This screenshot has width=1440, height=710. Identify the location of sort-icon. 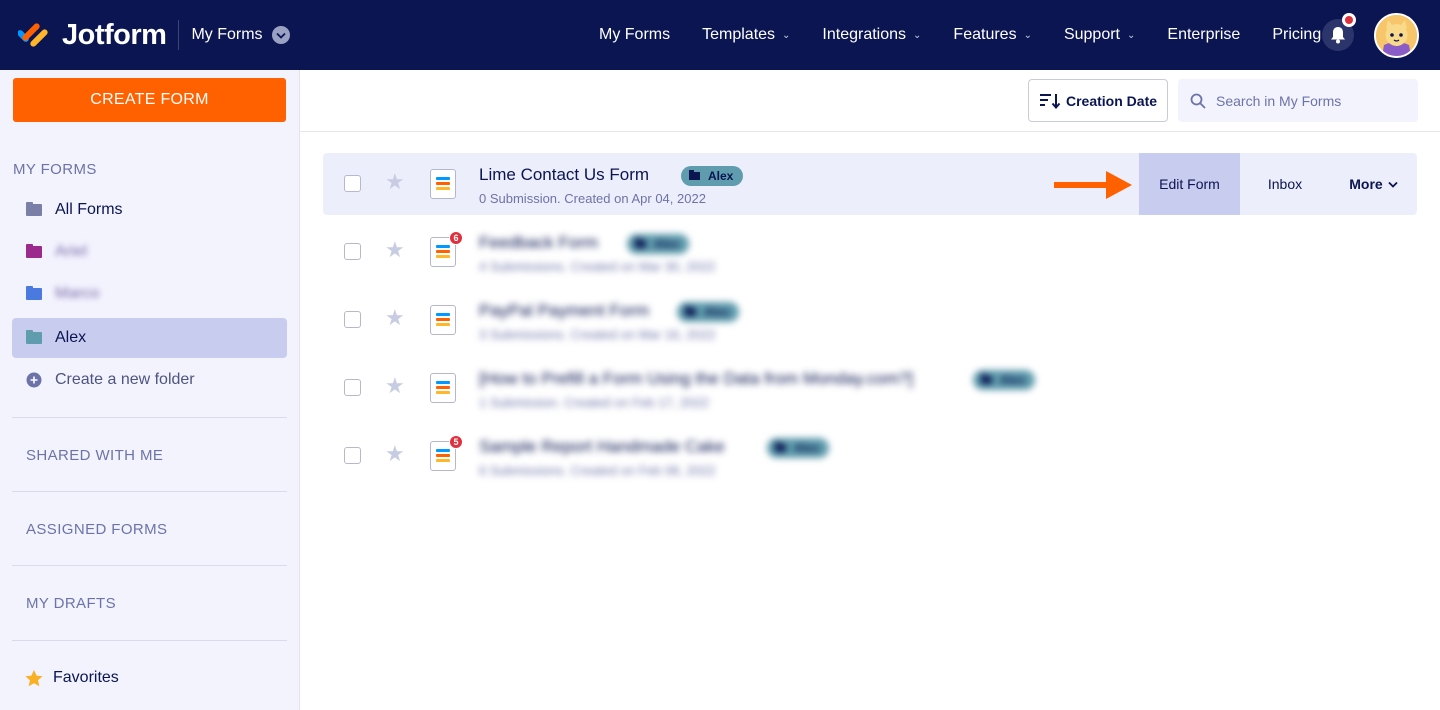
(1050, 101).